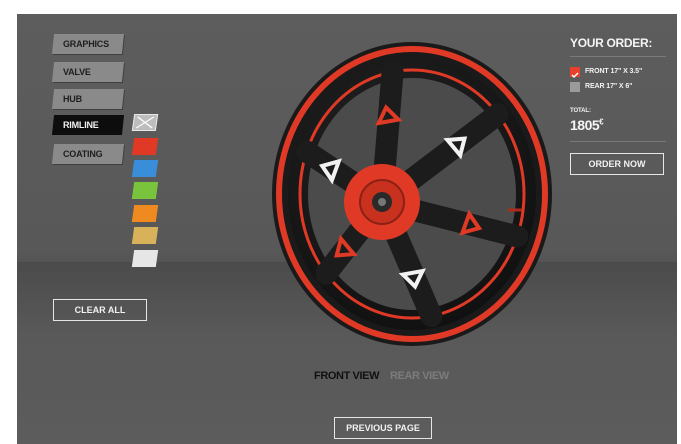  I want to click on total-label: TOTAL:, so click(580, 111).